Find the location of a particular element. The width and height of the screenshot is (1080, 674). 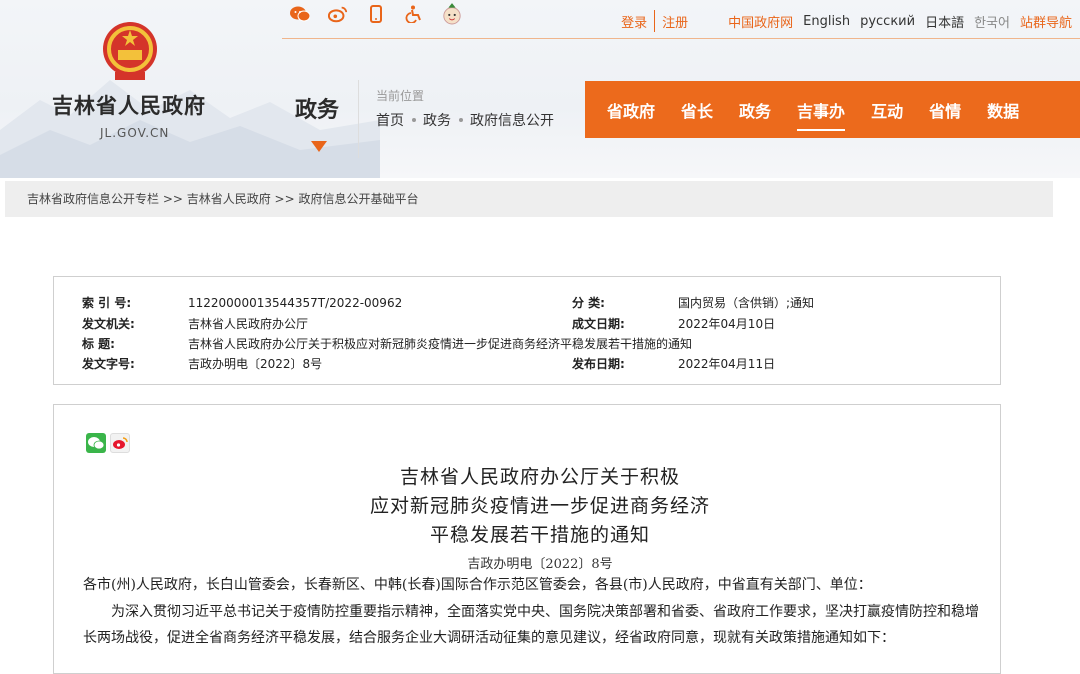

article-doc-number: 吉政办明电〔2022〕8号 is located at coordinates (540, 564).